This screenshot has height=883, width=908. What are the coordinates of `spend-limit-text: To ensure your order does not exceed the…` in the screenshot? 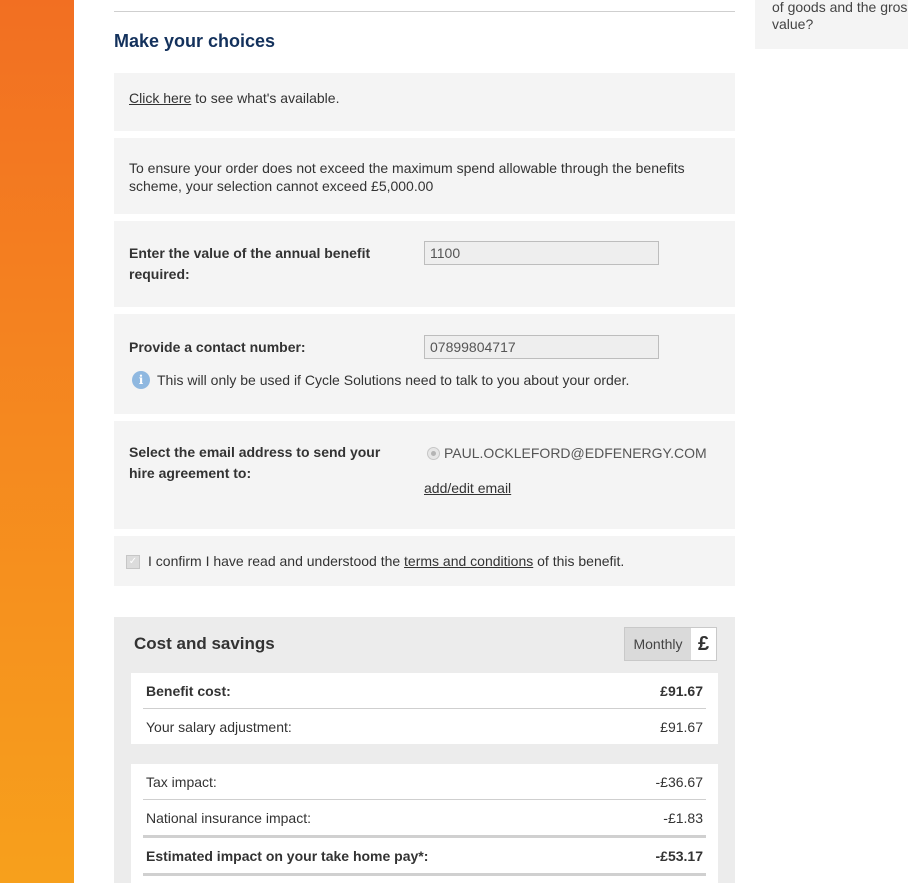 It's located at (407, 177).